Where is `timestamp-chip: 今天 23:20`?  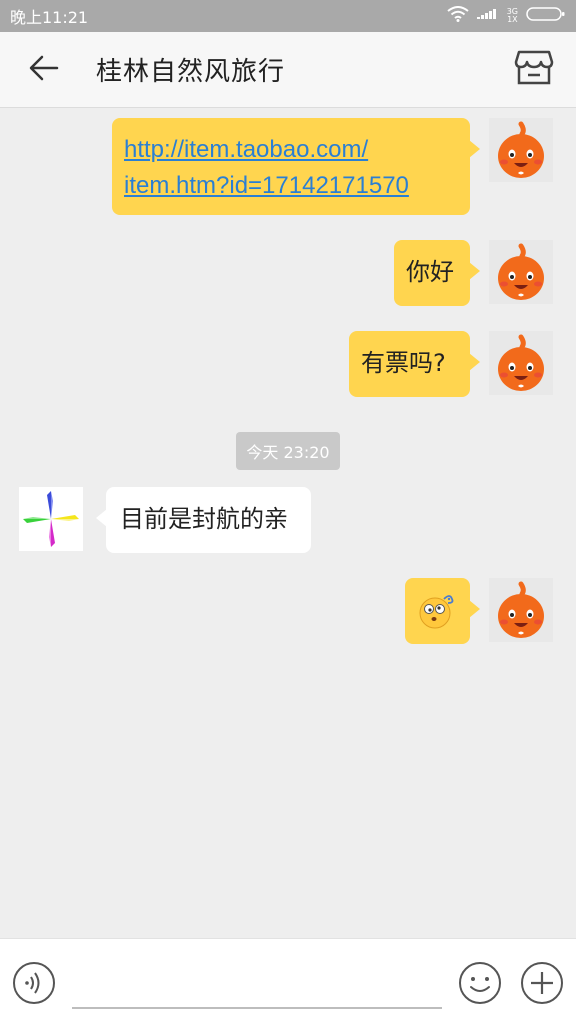 timestamp-chip: 今天 23:20 is located at coordinates (288, 451).